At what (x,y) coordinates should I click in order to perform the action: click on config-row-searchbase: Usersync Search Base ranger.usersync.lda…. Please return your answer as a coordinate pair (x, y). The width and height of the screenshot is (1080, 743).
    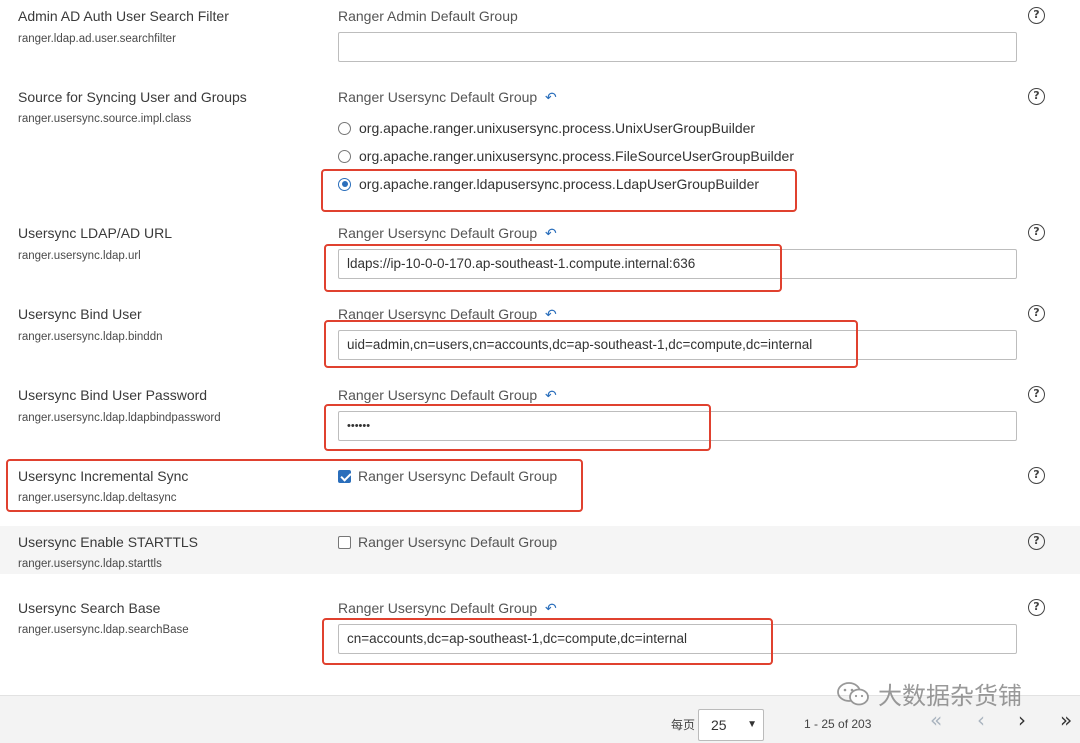
    Looking at the image, I should click on (540, 630).